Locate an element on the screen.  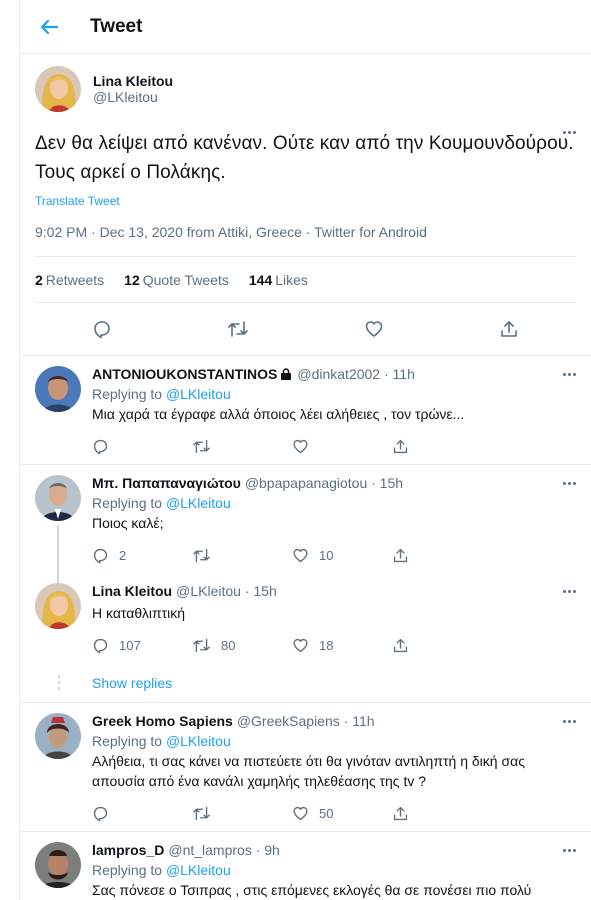
thread-dots is located at coordinates (59, 682).